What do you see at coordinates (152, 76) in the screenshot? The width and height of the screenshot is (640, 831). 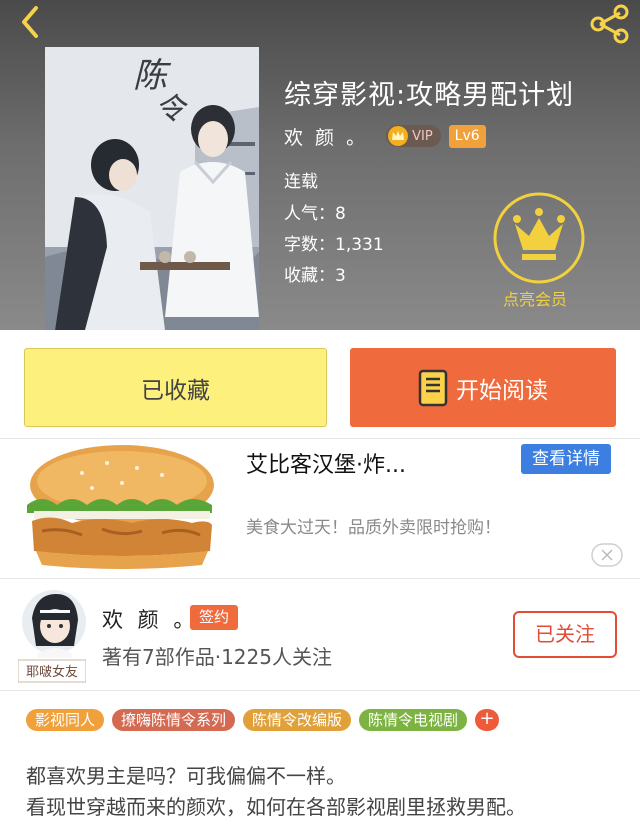 I see `svg-text: 陈` at bounding box center [152, 76].